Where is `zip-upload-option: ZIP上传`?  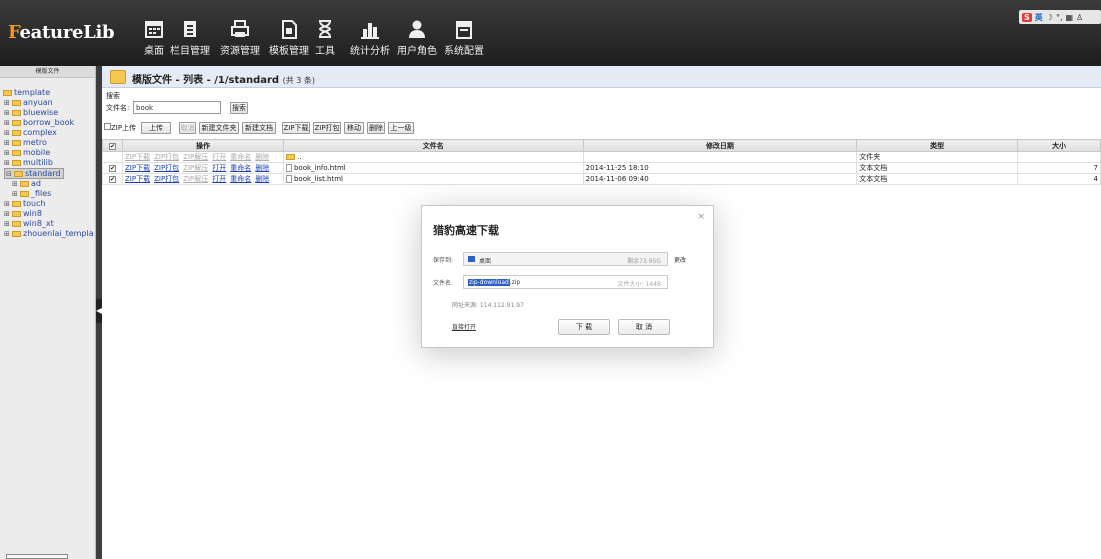
zip-upload-option: ZIP上传 is located at coordinates (120, 128).